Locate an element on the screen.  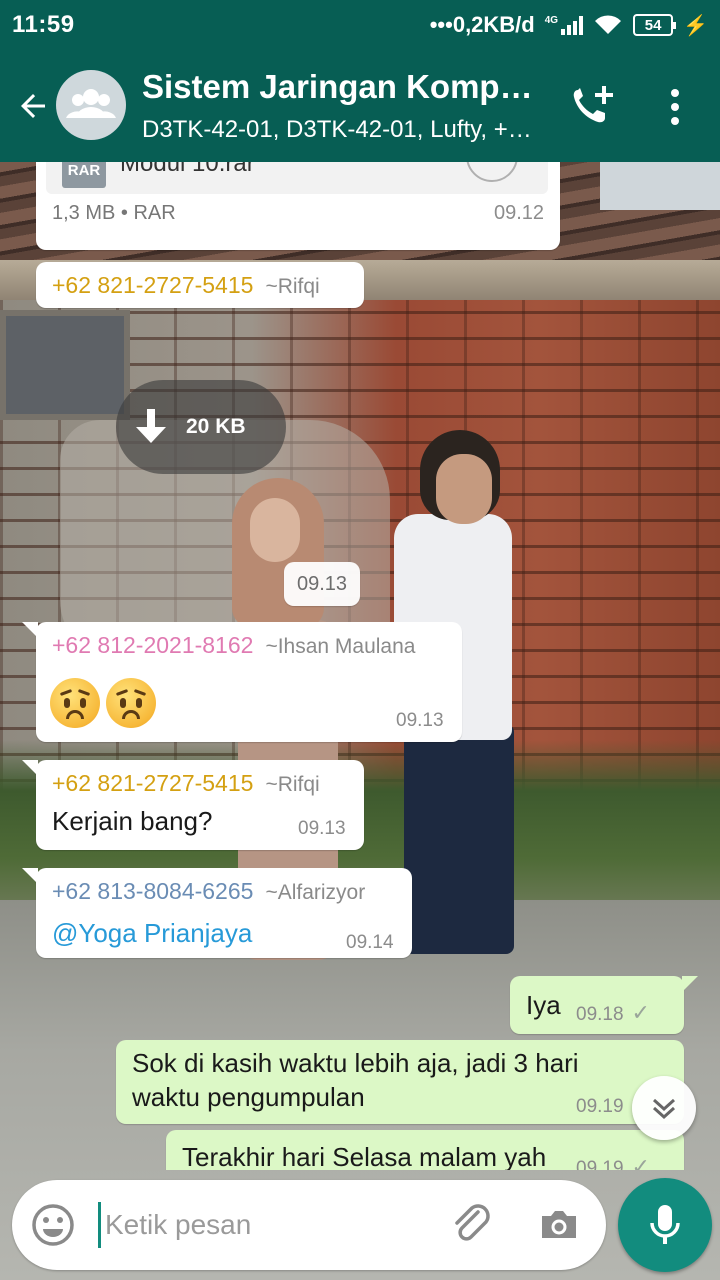
message-time: 09.19 is located at coordinates (600, 1106).